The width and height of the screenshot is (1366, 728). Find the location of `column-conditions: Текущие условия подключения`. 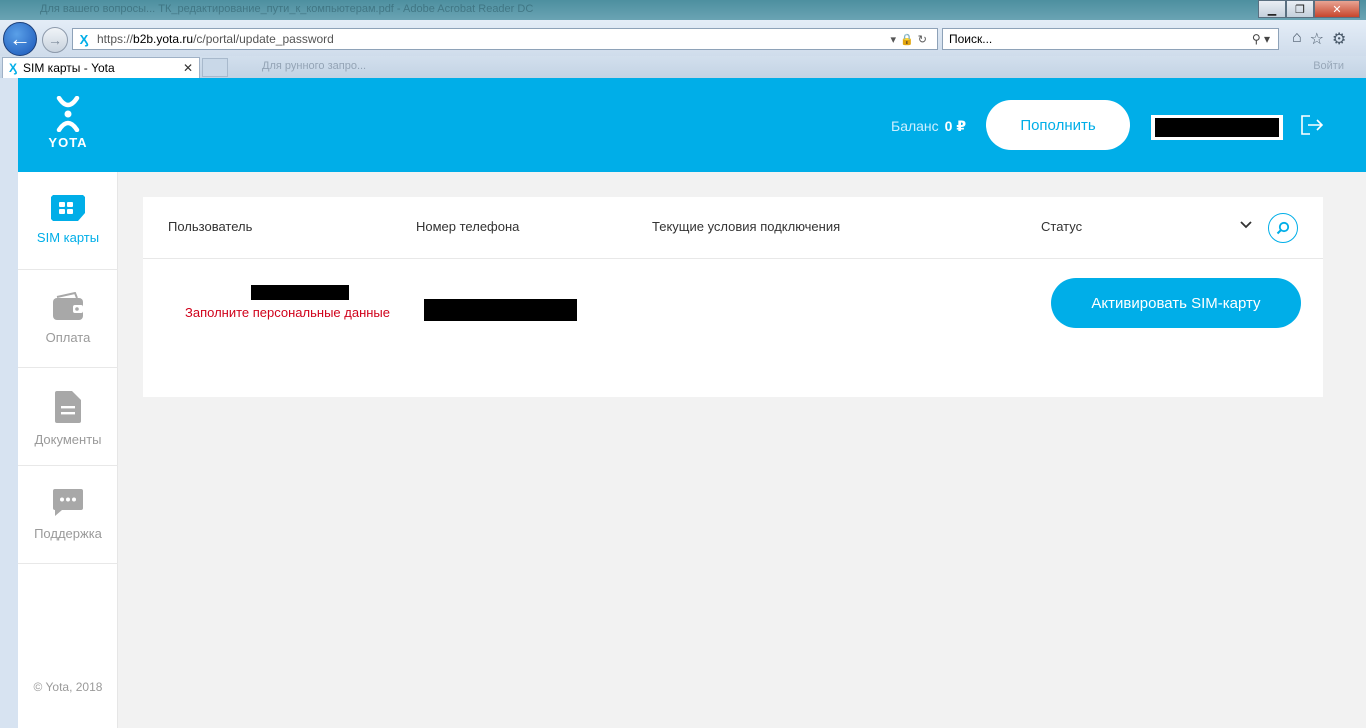

column-conditions: Текущие условия подключения is located at coordinates (746, 226).